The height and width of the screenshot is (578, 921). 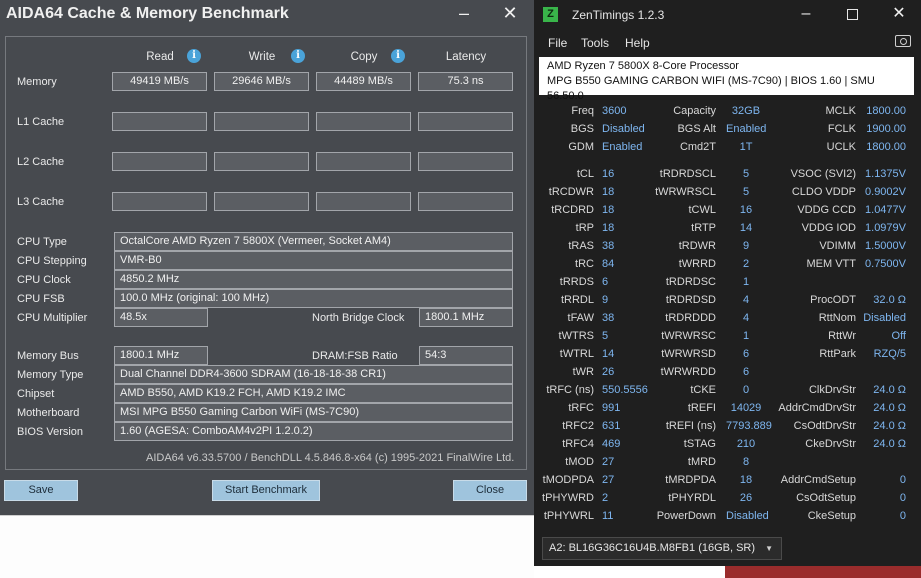 I want to click on timing-value: 1.1375V, so click(x=885, y=174).